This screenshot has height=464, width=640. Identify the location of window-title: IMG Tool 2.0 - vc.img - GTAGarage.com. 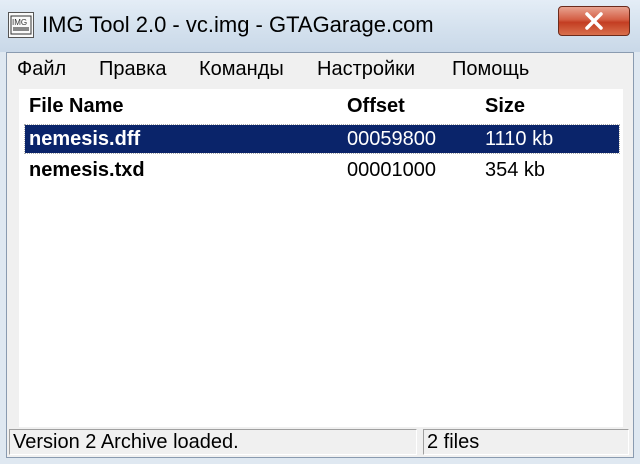
(238, 24).